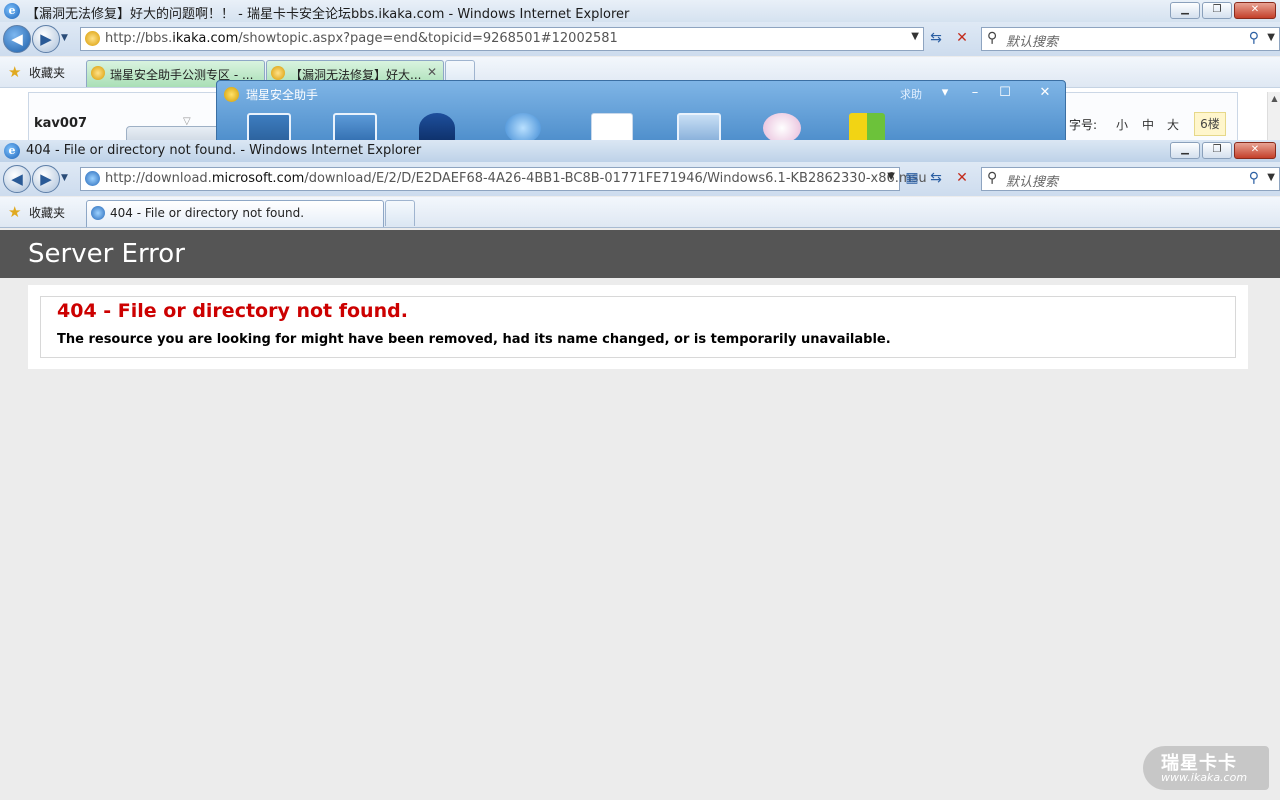 Image resolution: width=1280 pixels, height=800 pixels. Describe the element at coordinates (640, 212) in the screenshot. I see `front-favorites-bar: ★ 收藏夹 404 - File or directory not found.` at that location.